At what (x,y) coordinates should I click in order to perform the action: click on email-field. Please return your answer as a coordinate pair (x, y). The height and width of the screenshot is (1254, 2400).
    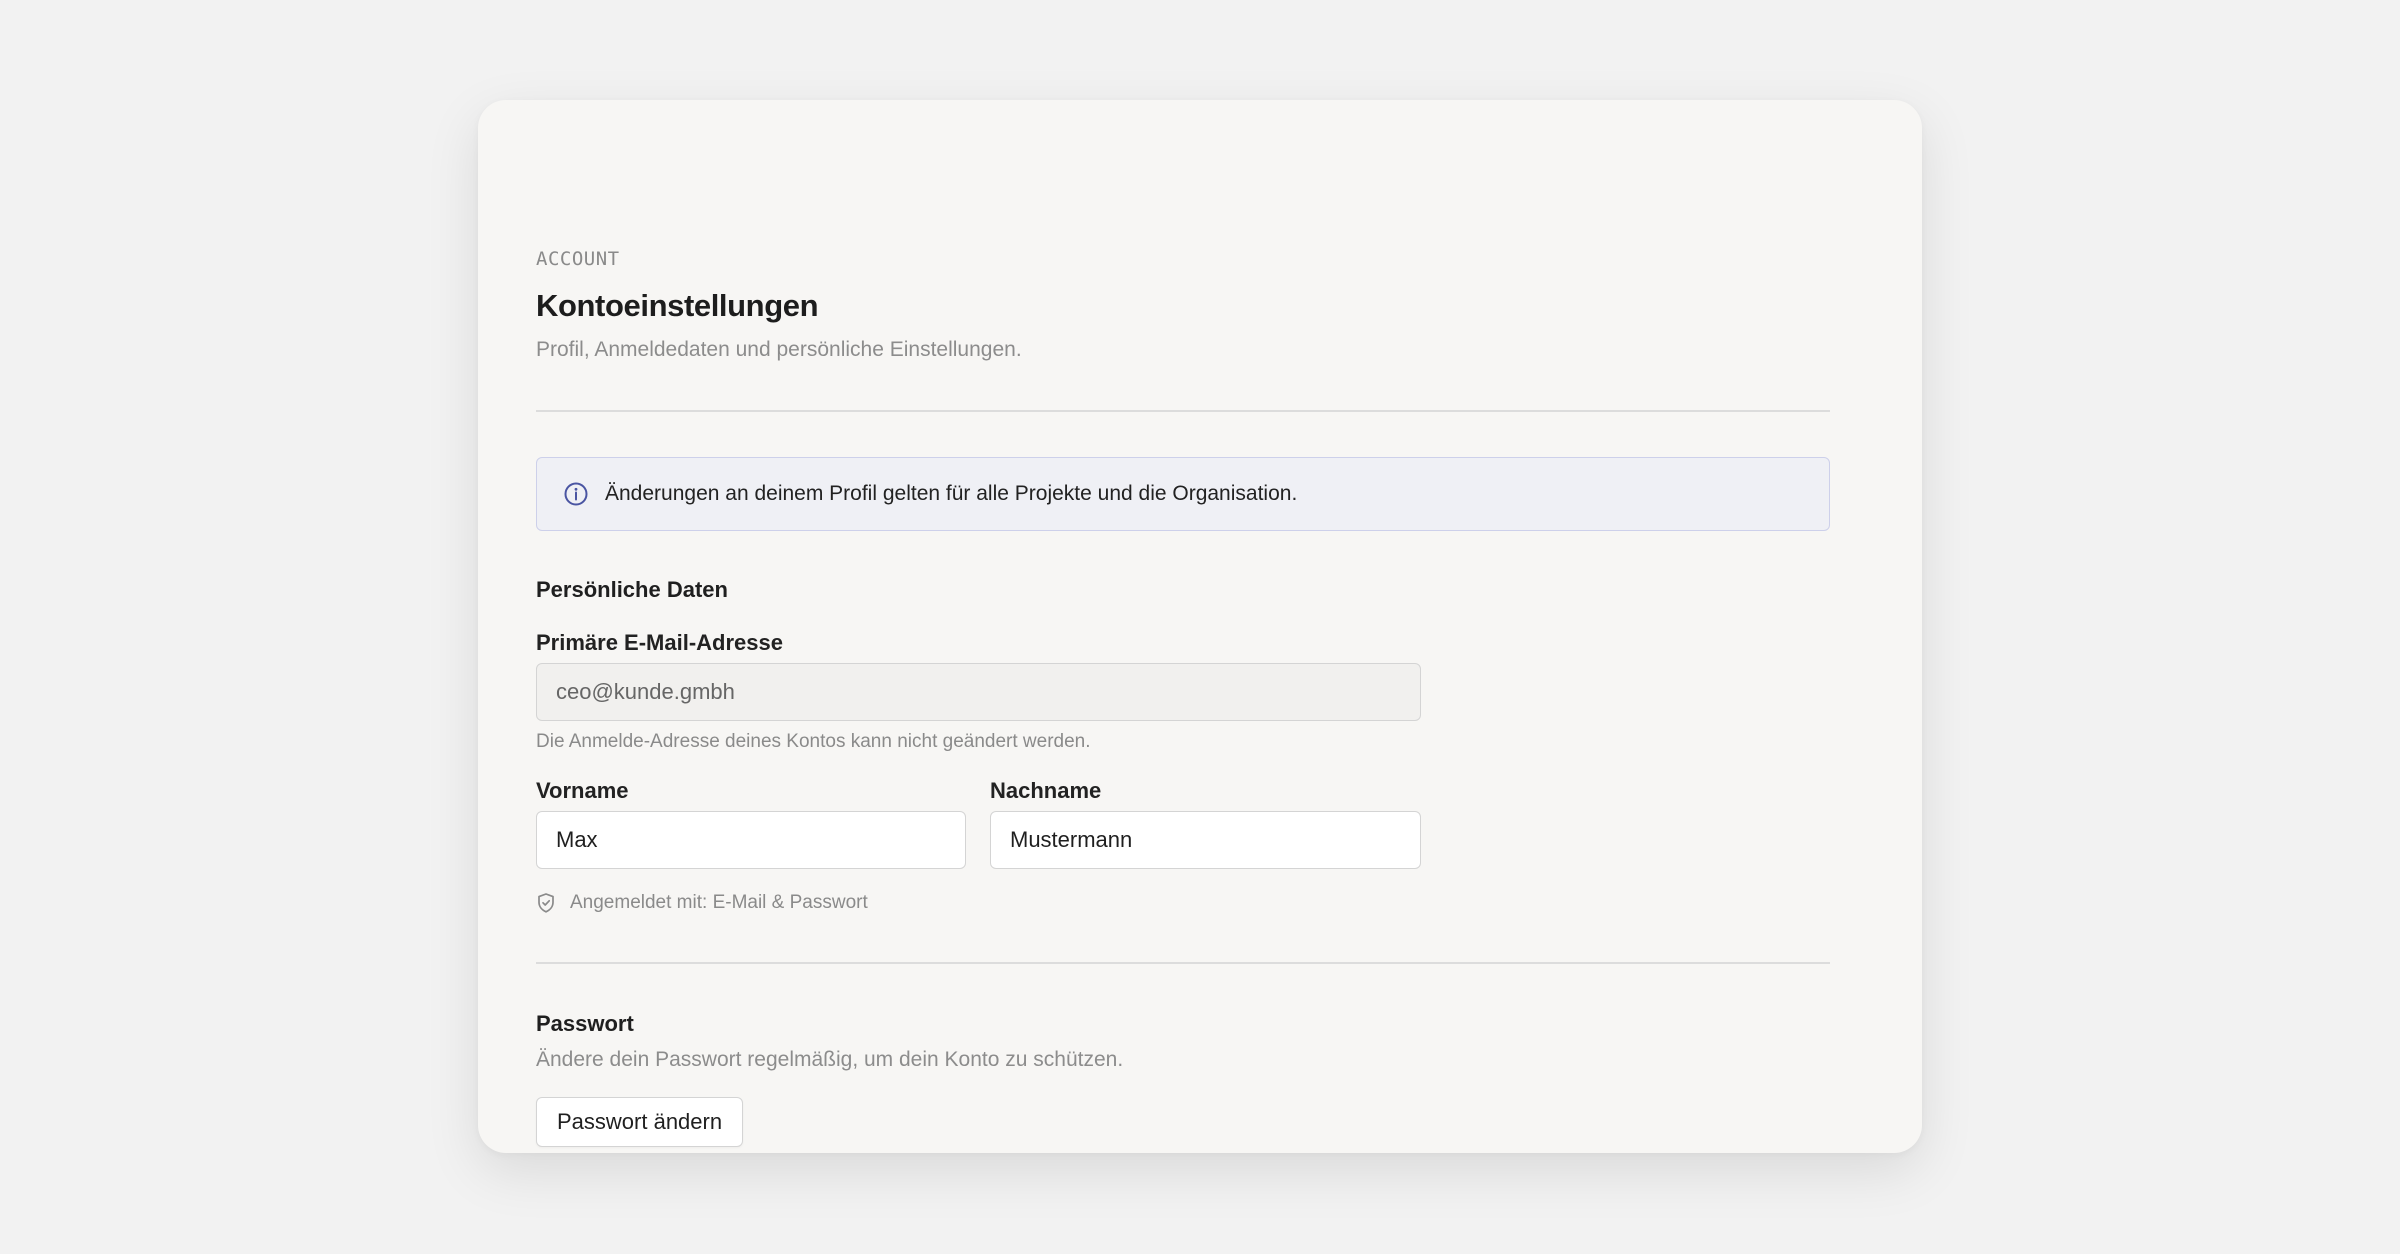
    Looking at the image, I should click on (978, 692).